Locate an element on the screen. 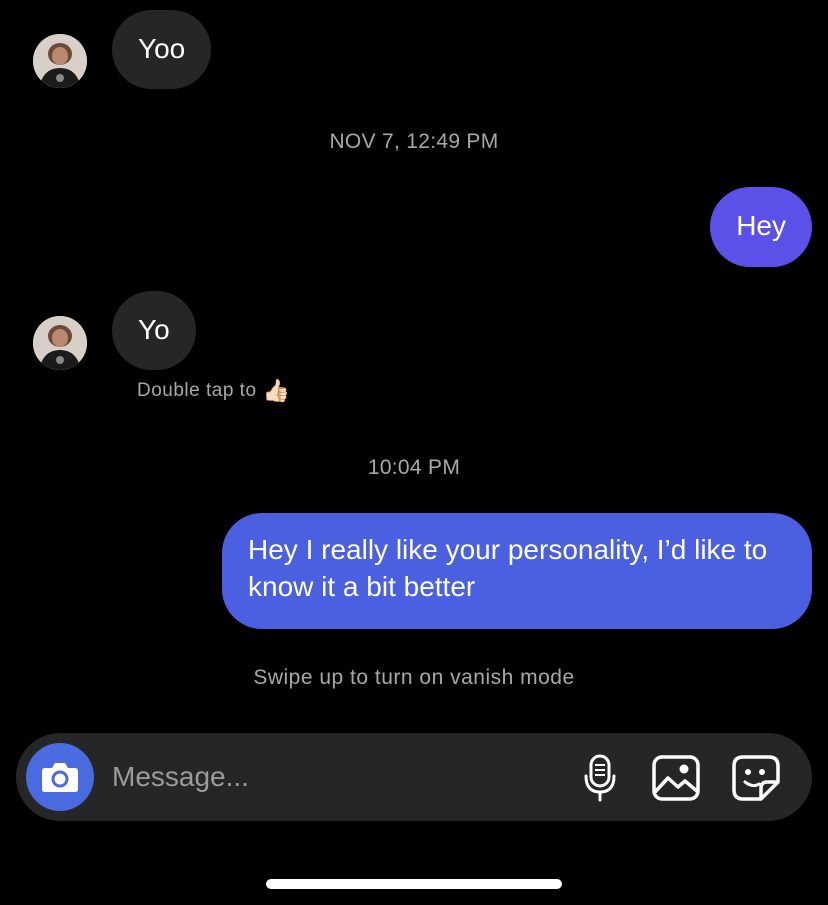  outgoing-message-bubble: Hey is located at coordinates (761, 227).